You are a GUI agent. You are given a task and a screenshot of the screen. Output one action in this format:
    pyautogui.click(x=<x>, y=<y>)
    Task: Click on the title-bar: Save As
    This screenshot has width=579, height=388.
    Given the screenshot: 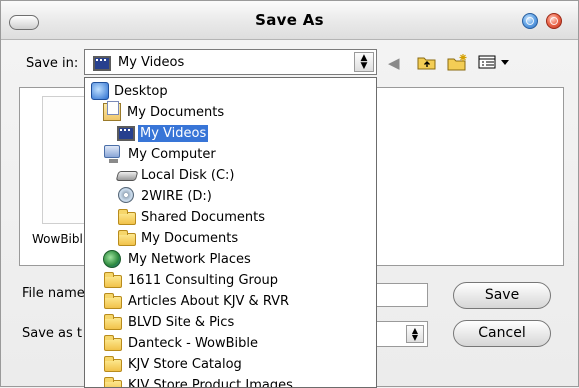 What is the action you would take?
    pyautogui.click(x=289, y=20)
    